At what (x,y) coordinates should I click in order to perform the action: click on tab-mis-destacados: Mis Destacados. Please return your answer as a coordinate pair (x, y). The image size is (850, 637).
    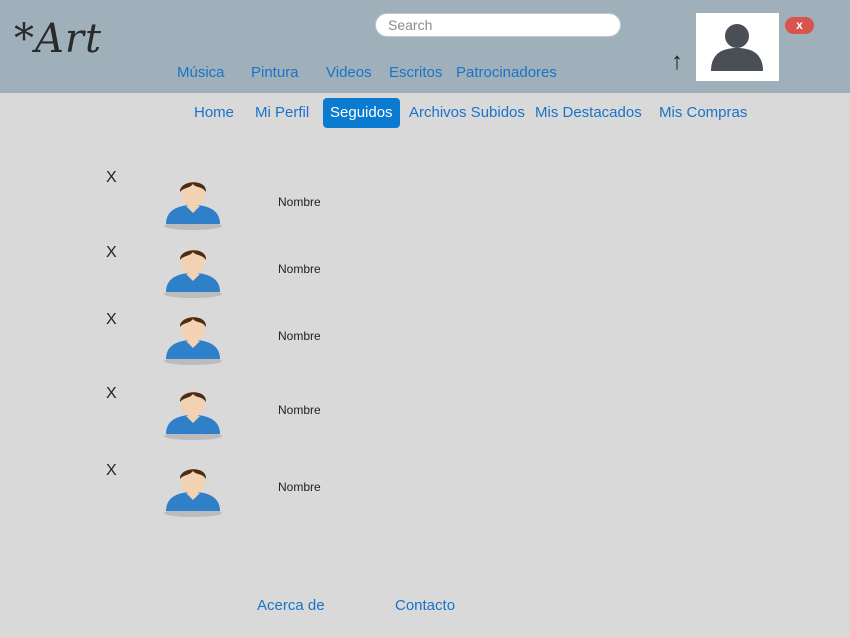
    Looking at the image, I should click on (588, 113).